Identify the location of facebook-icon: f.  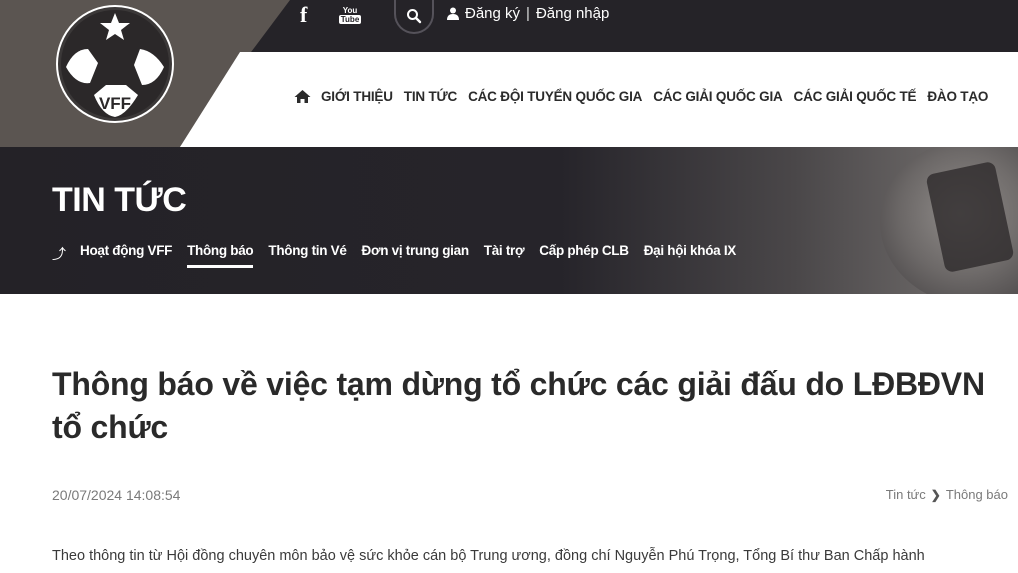
(307, 15).